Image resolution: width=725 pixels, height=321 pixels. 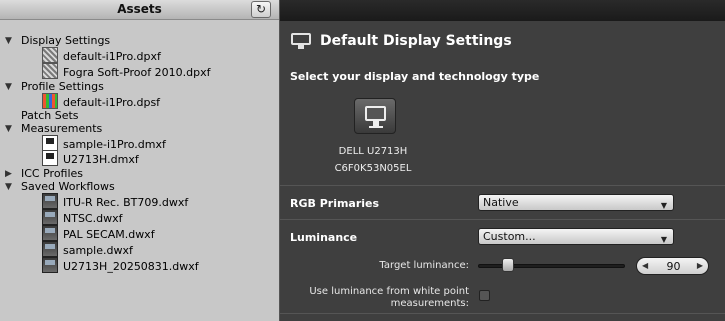 What do you see at coordinates (62, 128) in the screenshot?
I see `group-label: Measurements` at bounding box center [62, 128].